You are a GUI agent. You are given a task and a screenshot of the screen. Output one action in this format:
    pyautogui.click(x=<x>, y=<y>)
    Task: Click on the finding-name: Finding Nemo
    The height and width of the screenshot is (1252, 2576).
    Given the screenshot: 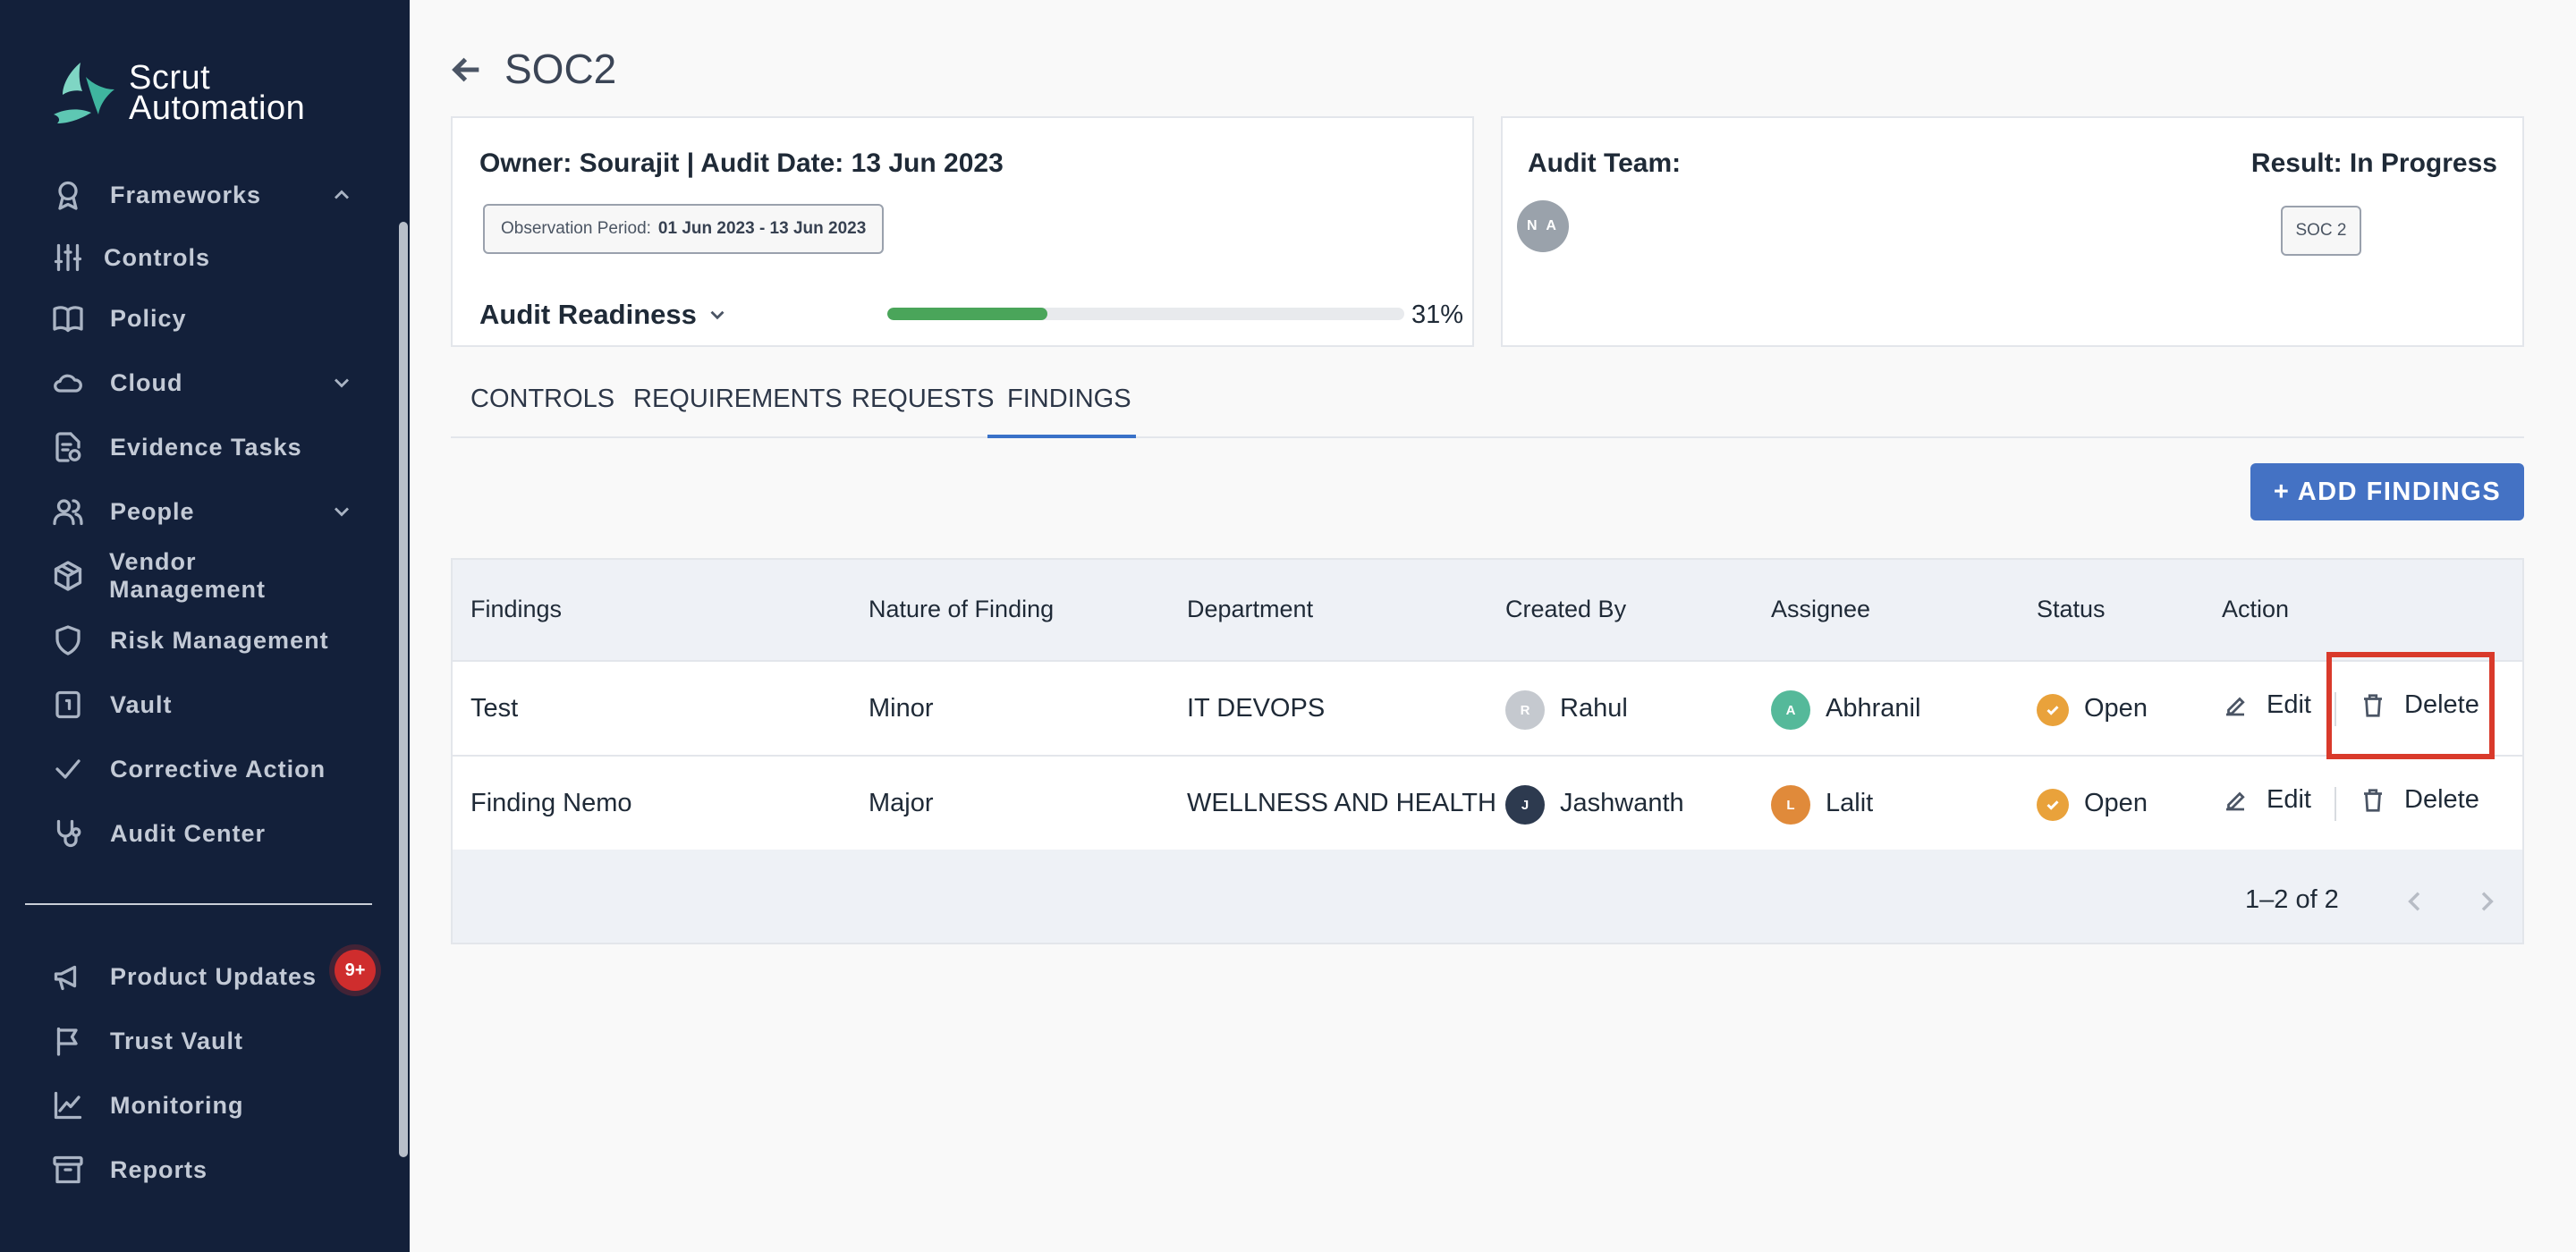 What is the action you would take?
    pyautogui.click(x=551, y=804)
    